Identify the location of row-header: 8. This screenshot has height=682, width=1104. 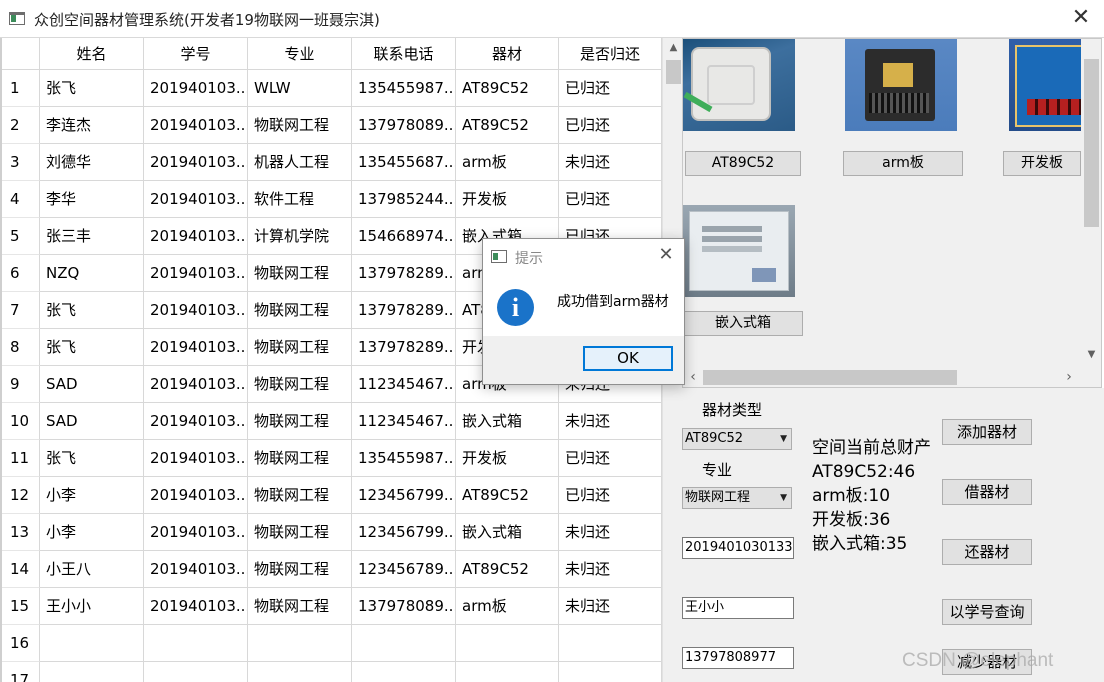
(21, 347).